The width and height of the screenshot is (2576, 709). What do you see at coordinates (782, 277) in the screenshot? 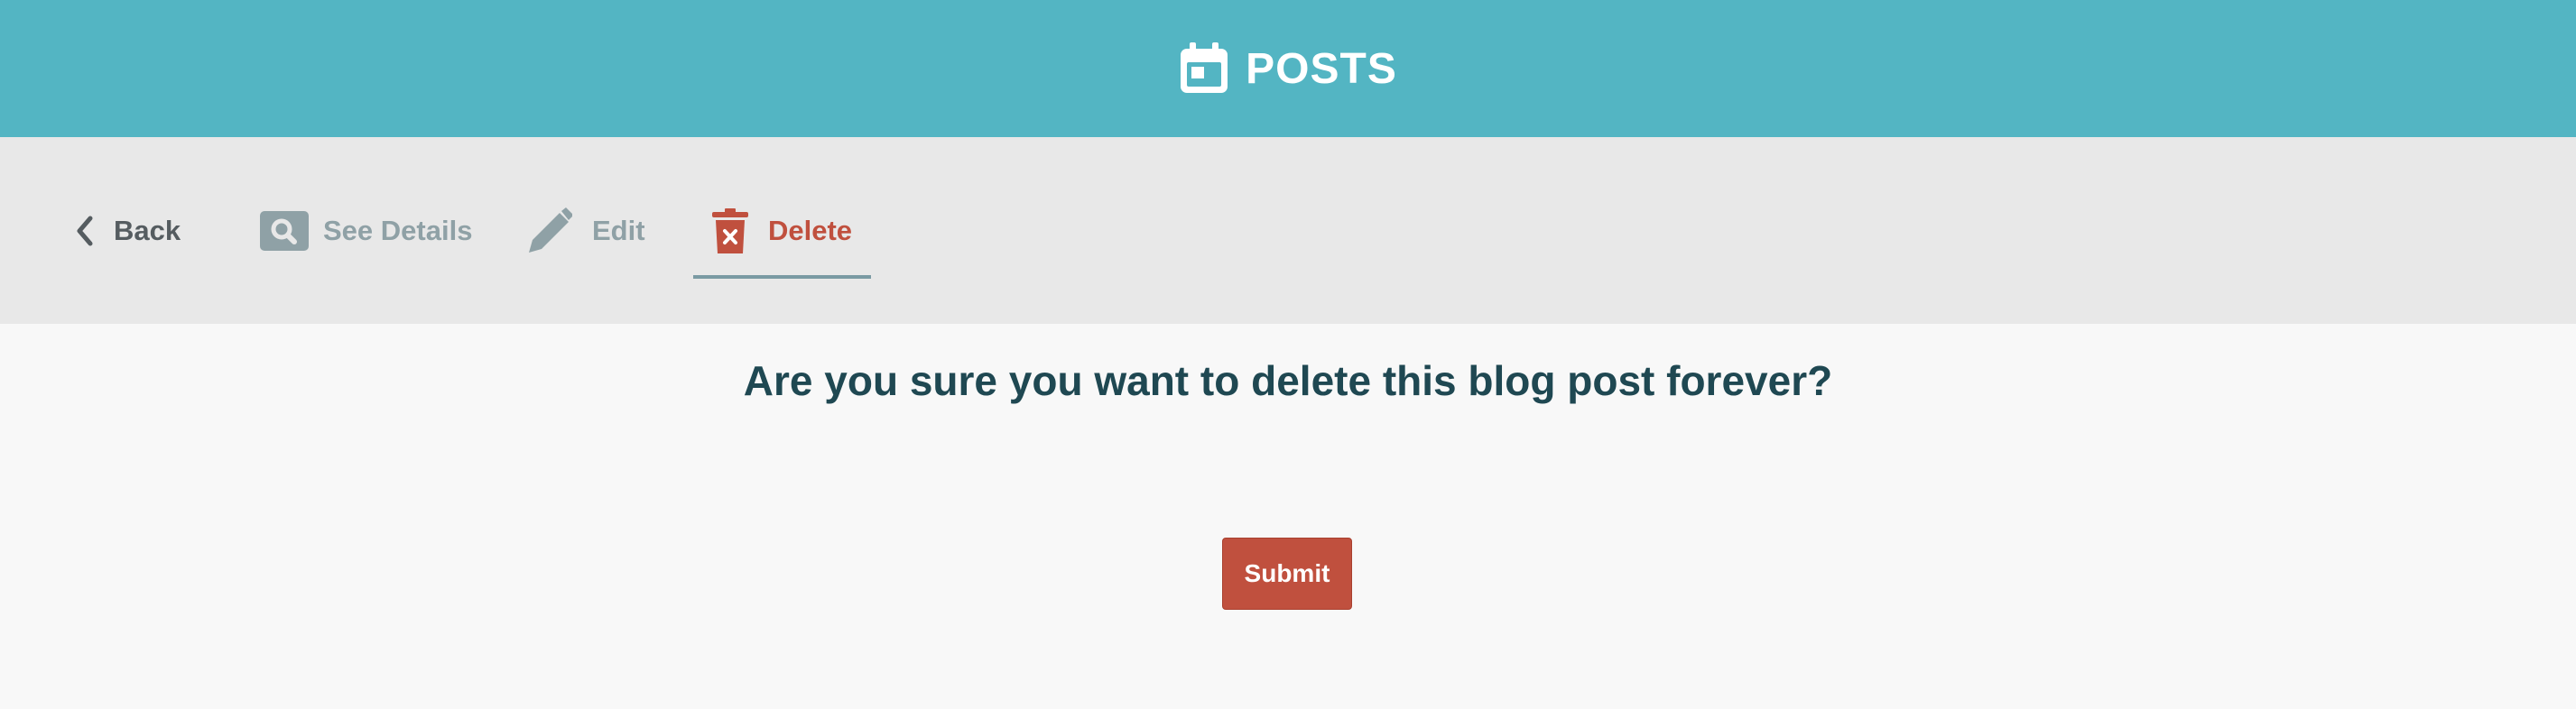
I see `active-tab-indicator` at bounding box center [782, 277].